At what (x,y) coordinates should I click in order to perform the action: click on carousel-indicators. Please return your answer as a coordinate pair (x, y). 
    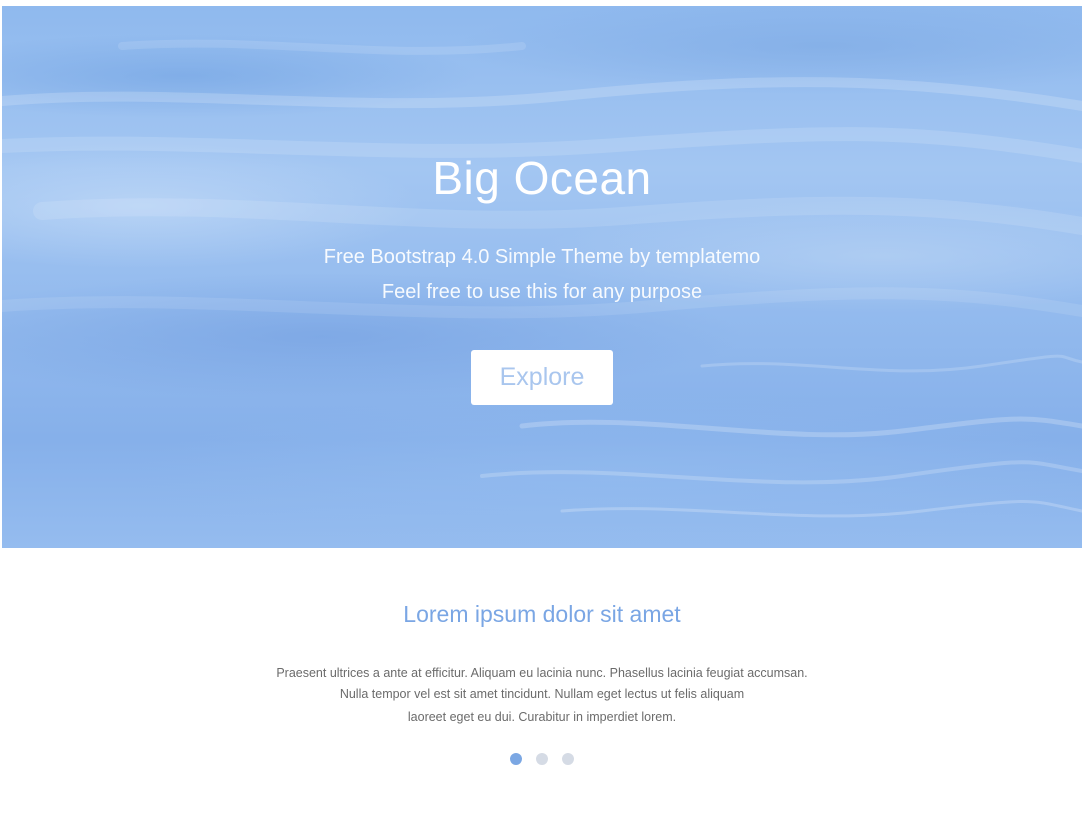
    Looking at the image, I should click on (542, 759).